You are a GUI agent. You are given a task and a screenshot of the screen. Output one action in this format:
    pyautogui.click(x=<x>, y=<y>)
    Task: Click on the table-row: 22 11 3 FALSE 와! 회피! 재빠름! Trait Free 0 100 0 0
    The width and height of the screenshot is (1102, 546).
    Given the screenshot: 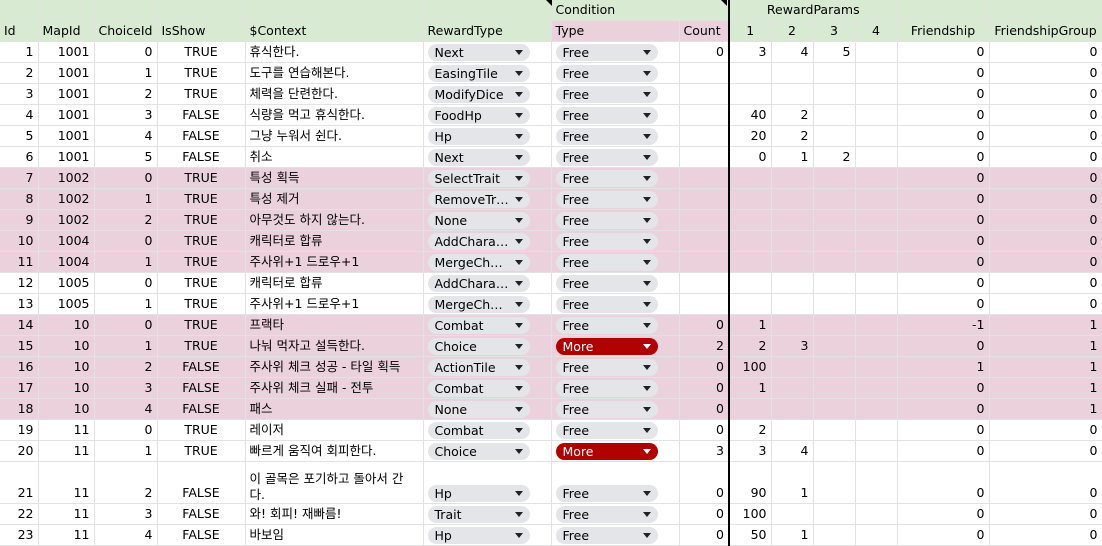 What is the action you would take?
    pyautogui.click(x=551, y=514)
    